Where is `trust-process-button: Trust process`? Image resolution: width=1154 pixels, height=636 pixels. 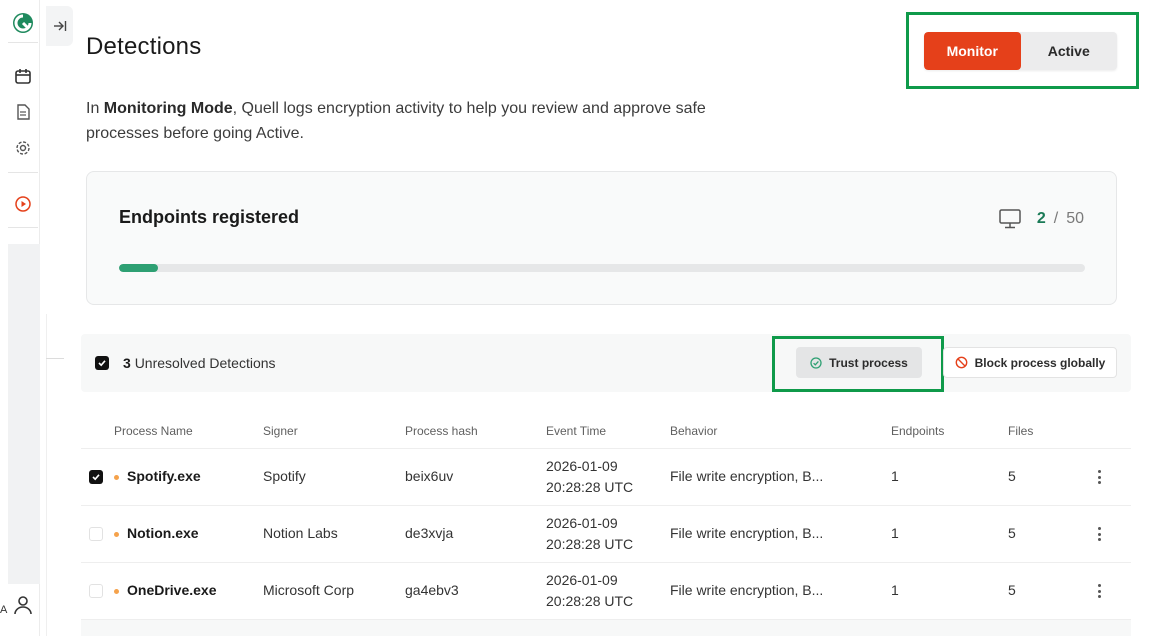 trust-process-button: Trust process is located at coordinates (859, 362).